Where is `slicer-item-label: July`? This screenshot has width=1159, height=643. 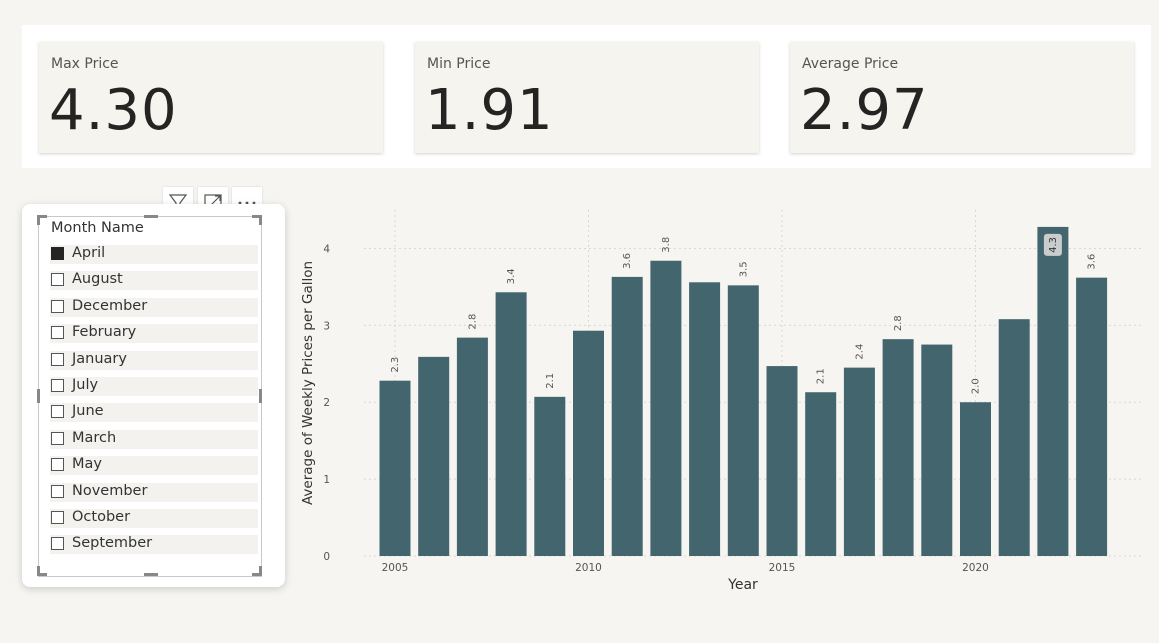
slicer-item-label: July is located at coordinates (85, 385).